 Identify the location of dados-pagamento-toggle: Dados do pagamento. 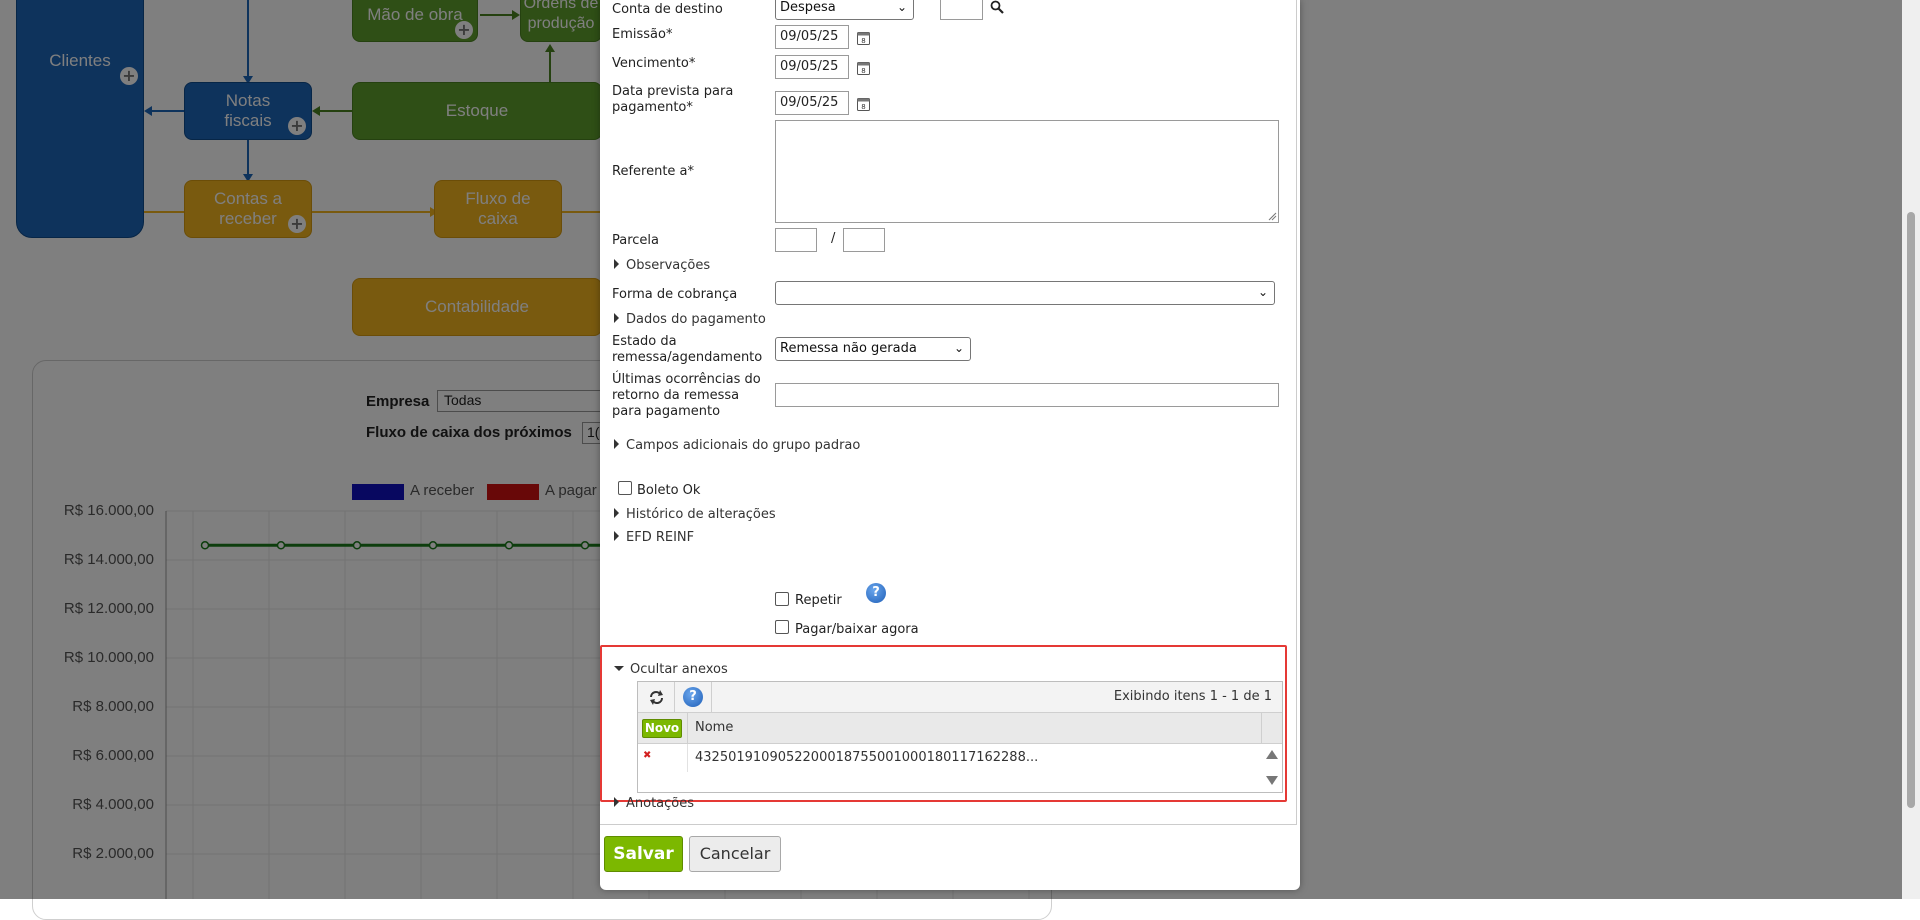
(690, 320).